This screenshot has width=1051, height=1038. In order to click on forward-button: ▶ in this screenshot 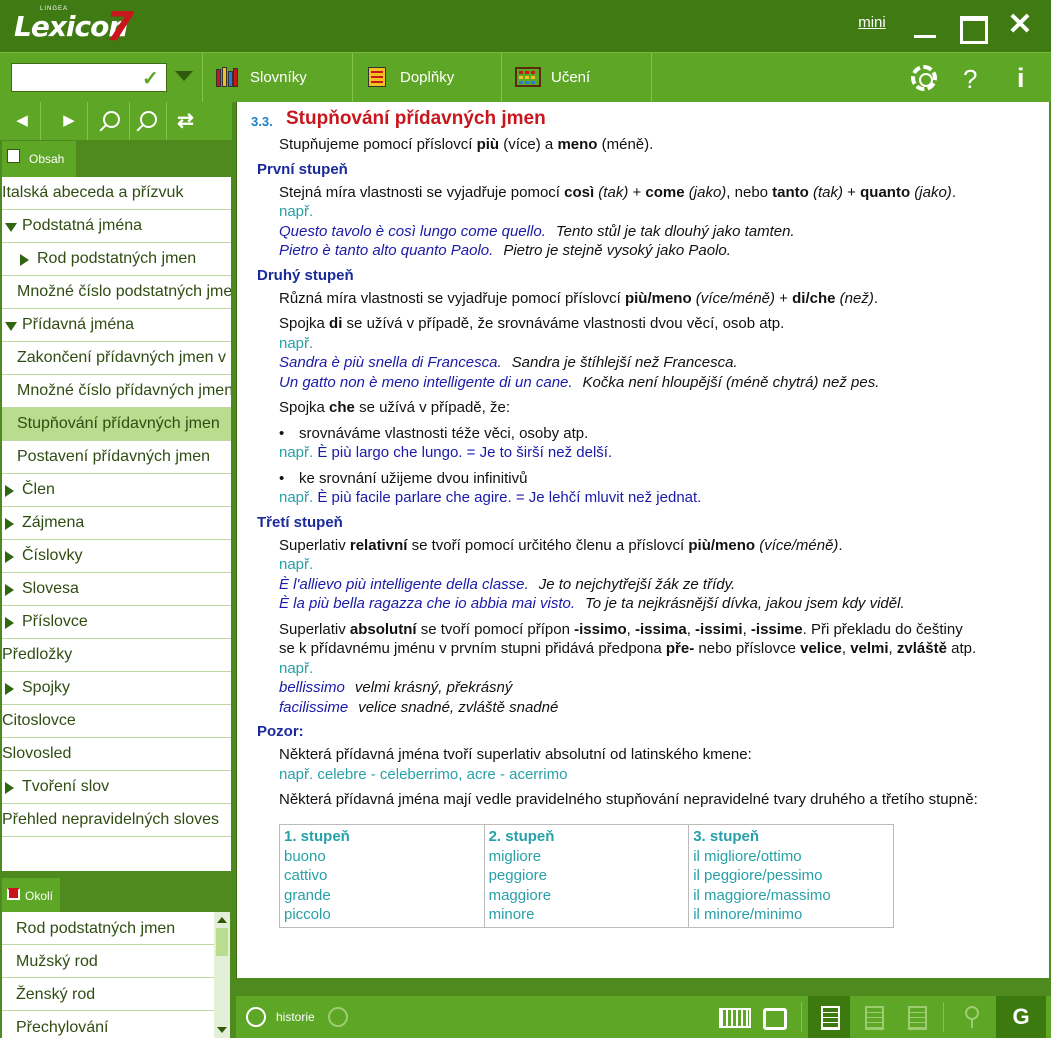, I will do `click(69, 121)`.